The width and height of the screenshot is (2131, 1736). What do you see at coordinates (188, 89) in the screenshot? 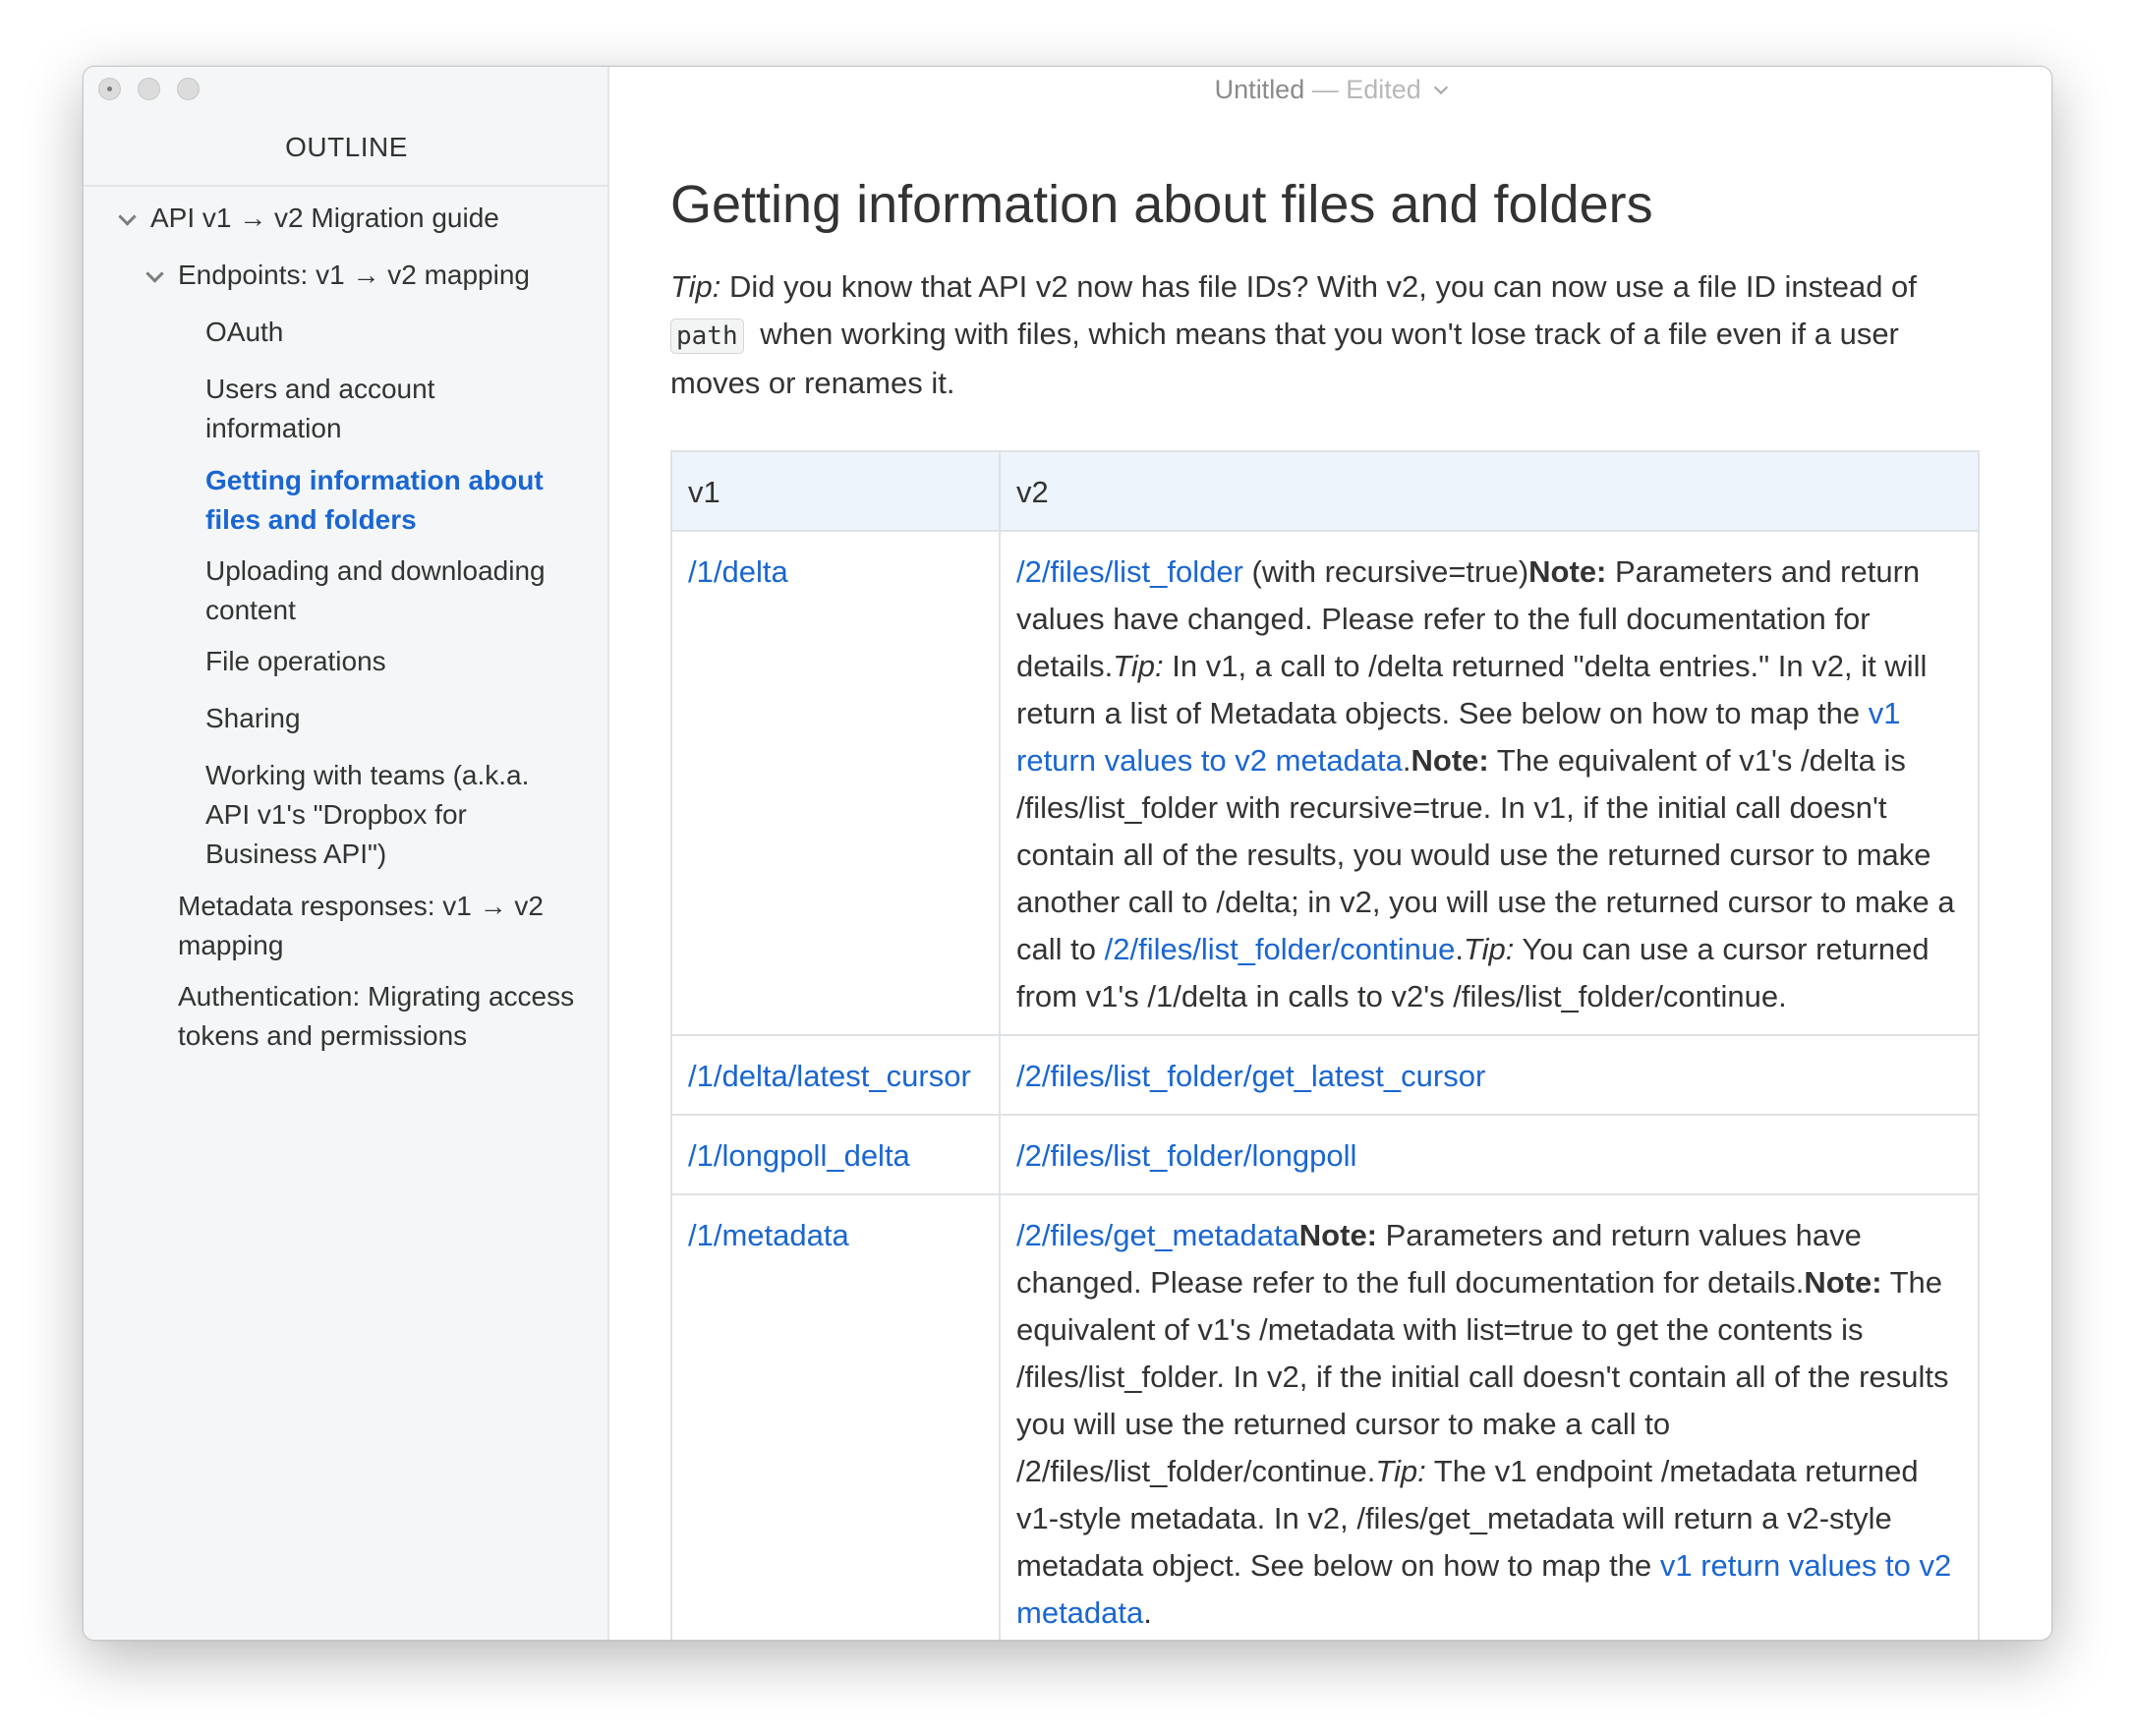
I see `zoom-window-button` at bounding box center [188, 89].